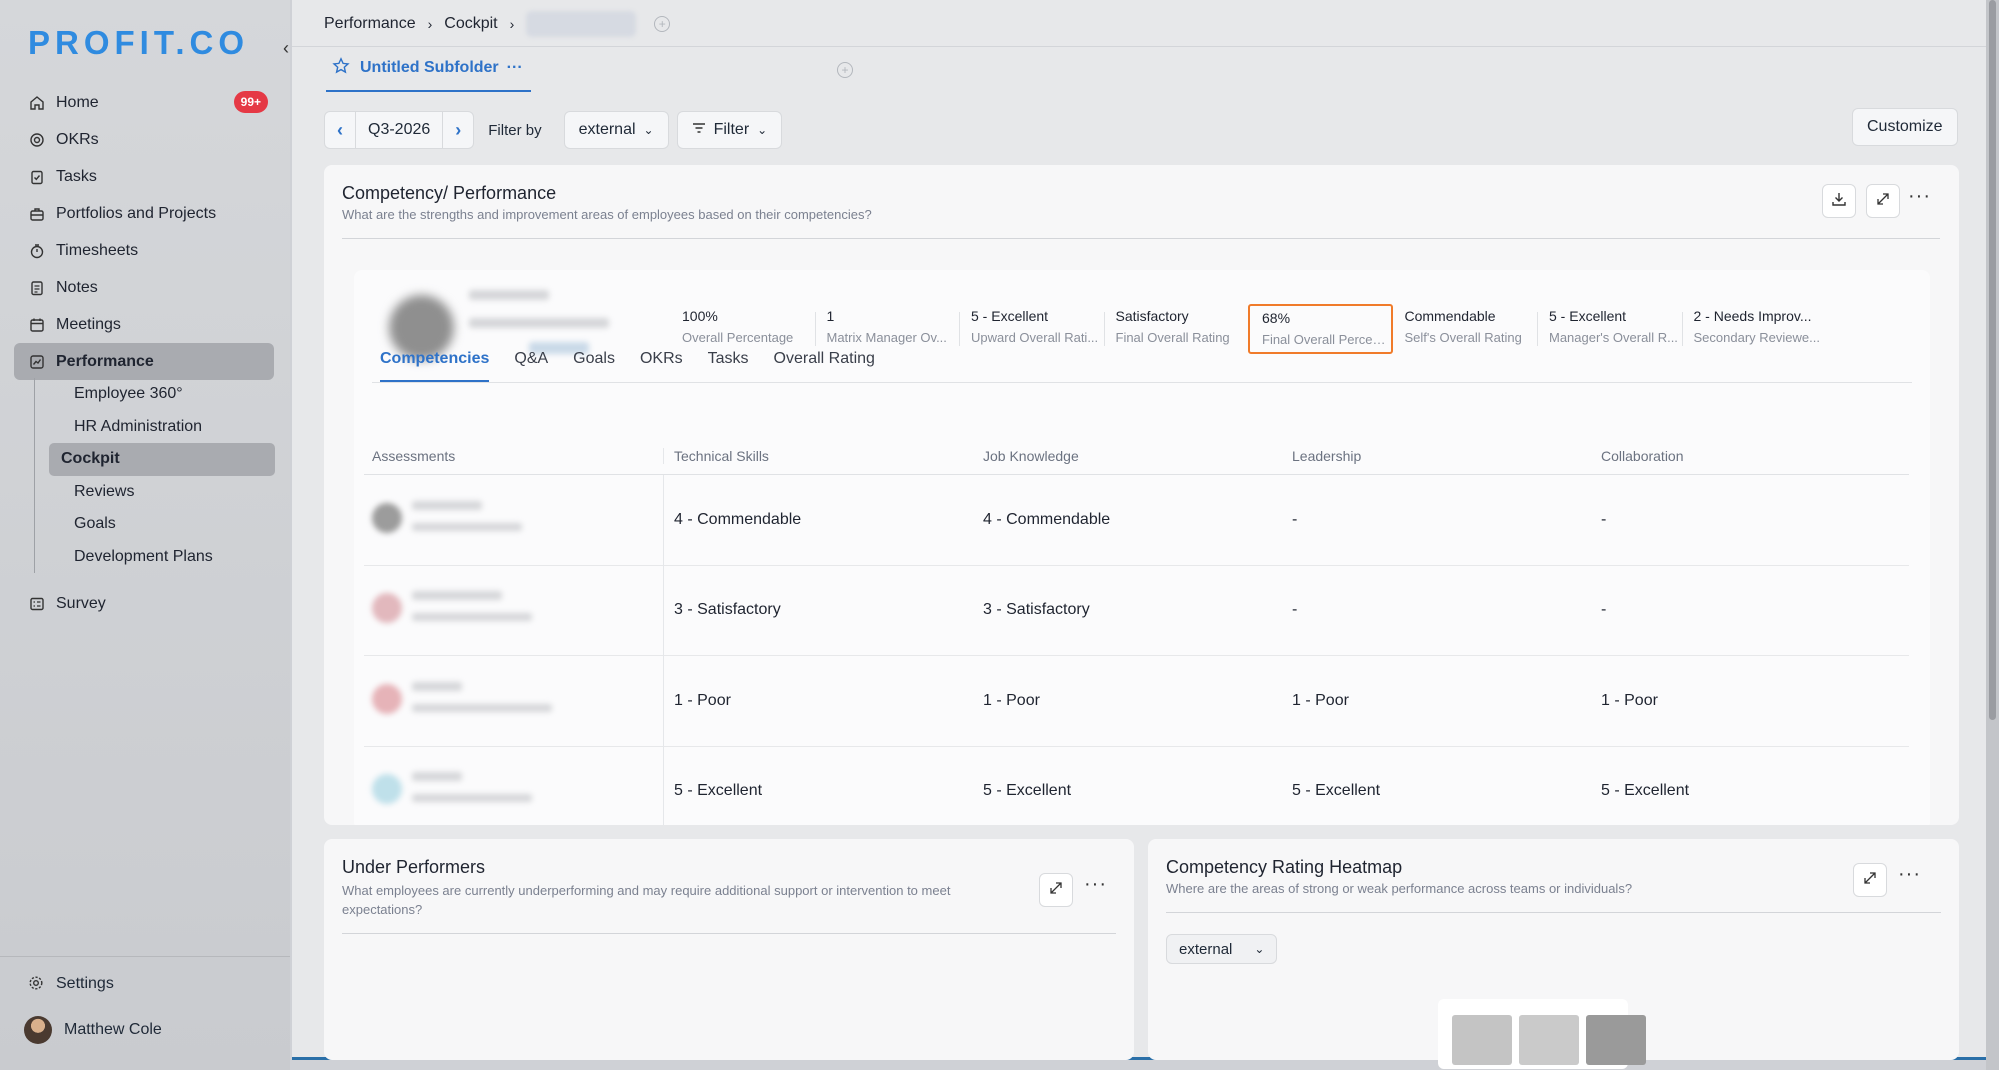  Describe the element at coordinates (1152, 316) in the screenshot. I see `metric-value: Satisfactory` at that location.